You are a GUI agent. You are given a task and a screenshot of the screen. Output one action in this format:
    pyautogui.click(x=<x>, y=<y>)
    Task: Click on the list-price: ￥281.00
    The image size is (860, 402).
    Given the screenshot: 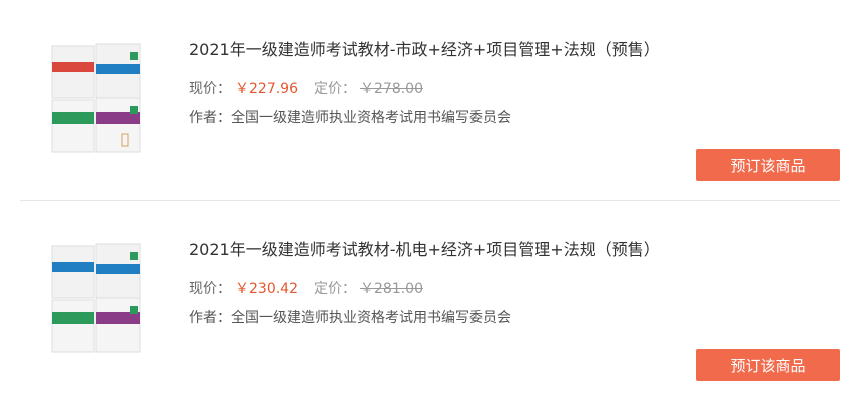 What is the action you would take?
    pyautogui.click(x=391, y=289)
    